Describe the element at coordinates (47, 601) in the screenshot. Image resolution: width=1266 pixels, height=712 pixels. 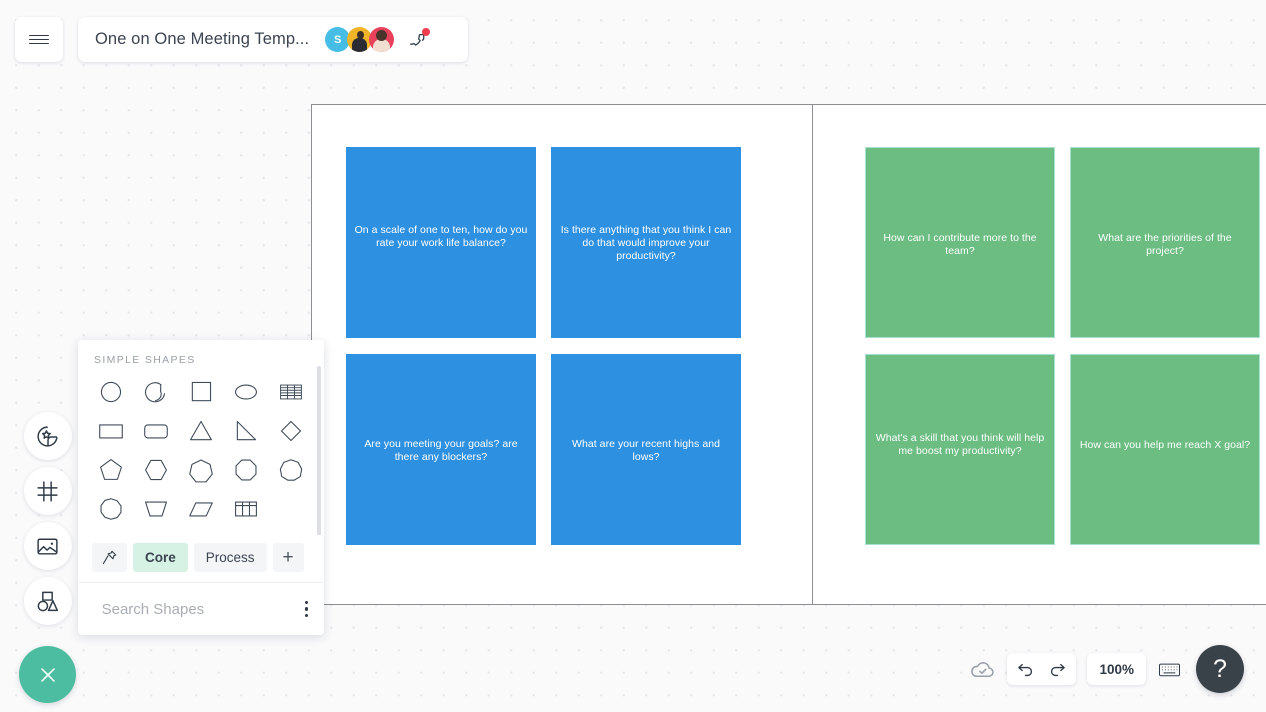
I see `sidebar-item-shapes` at that location.